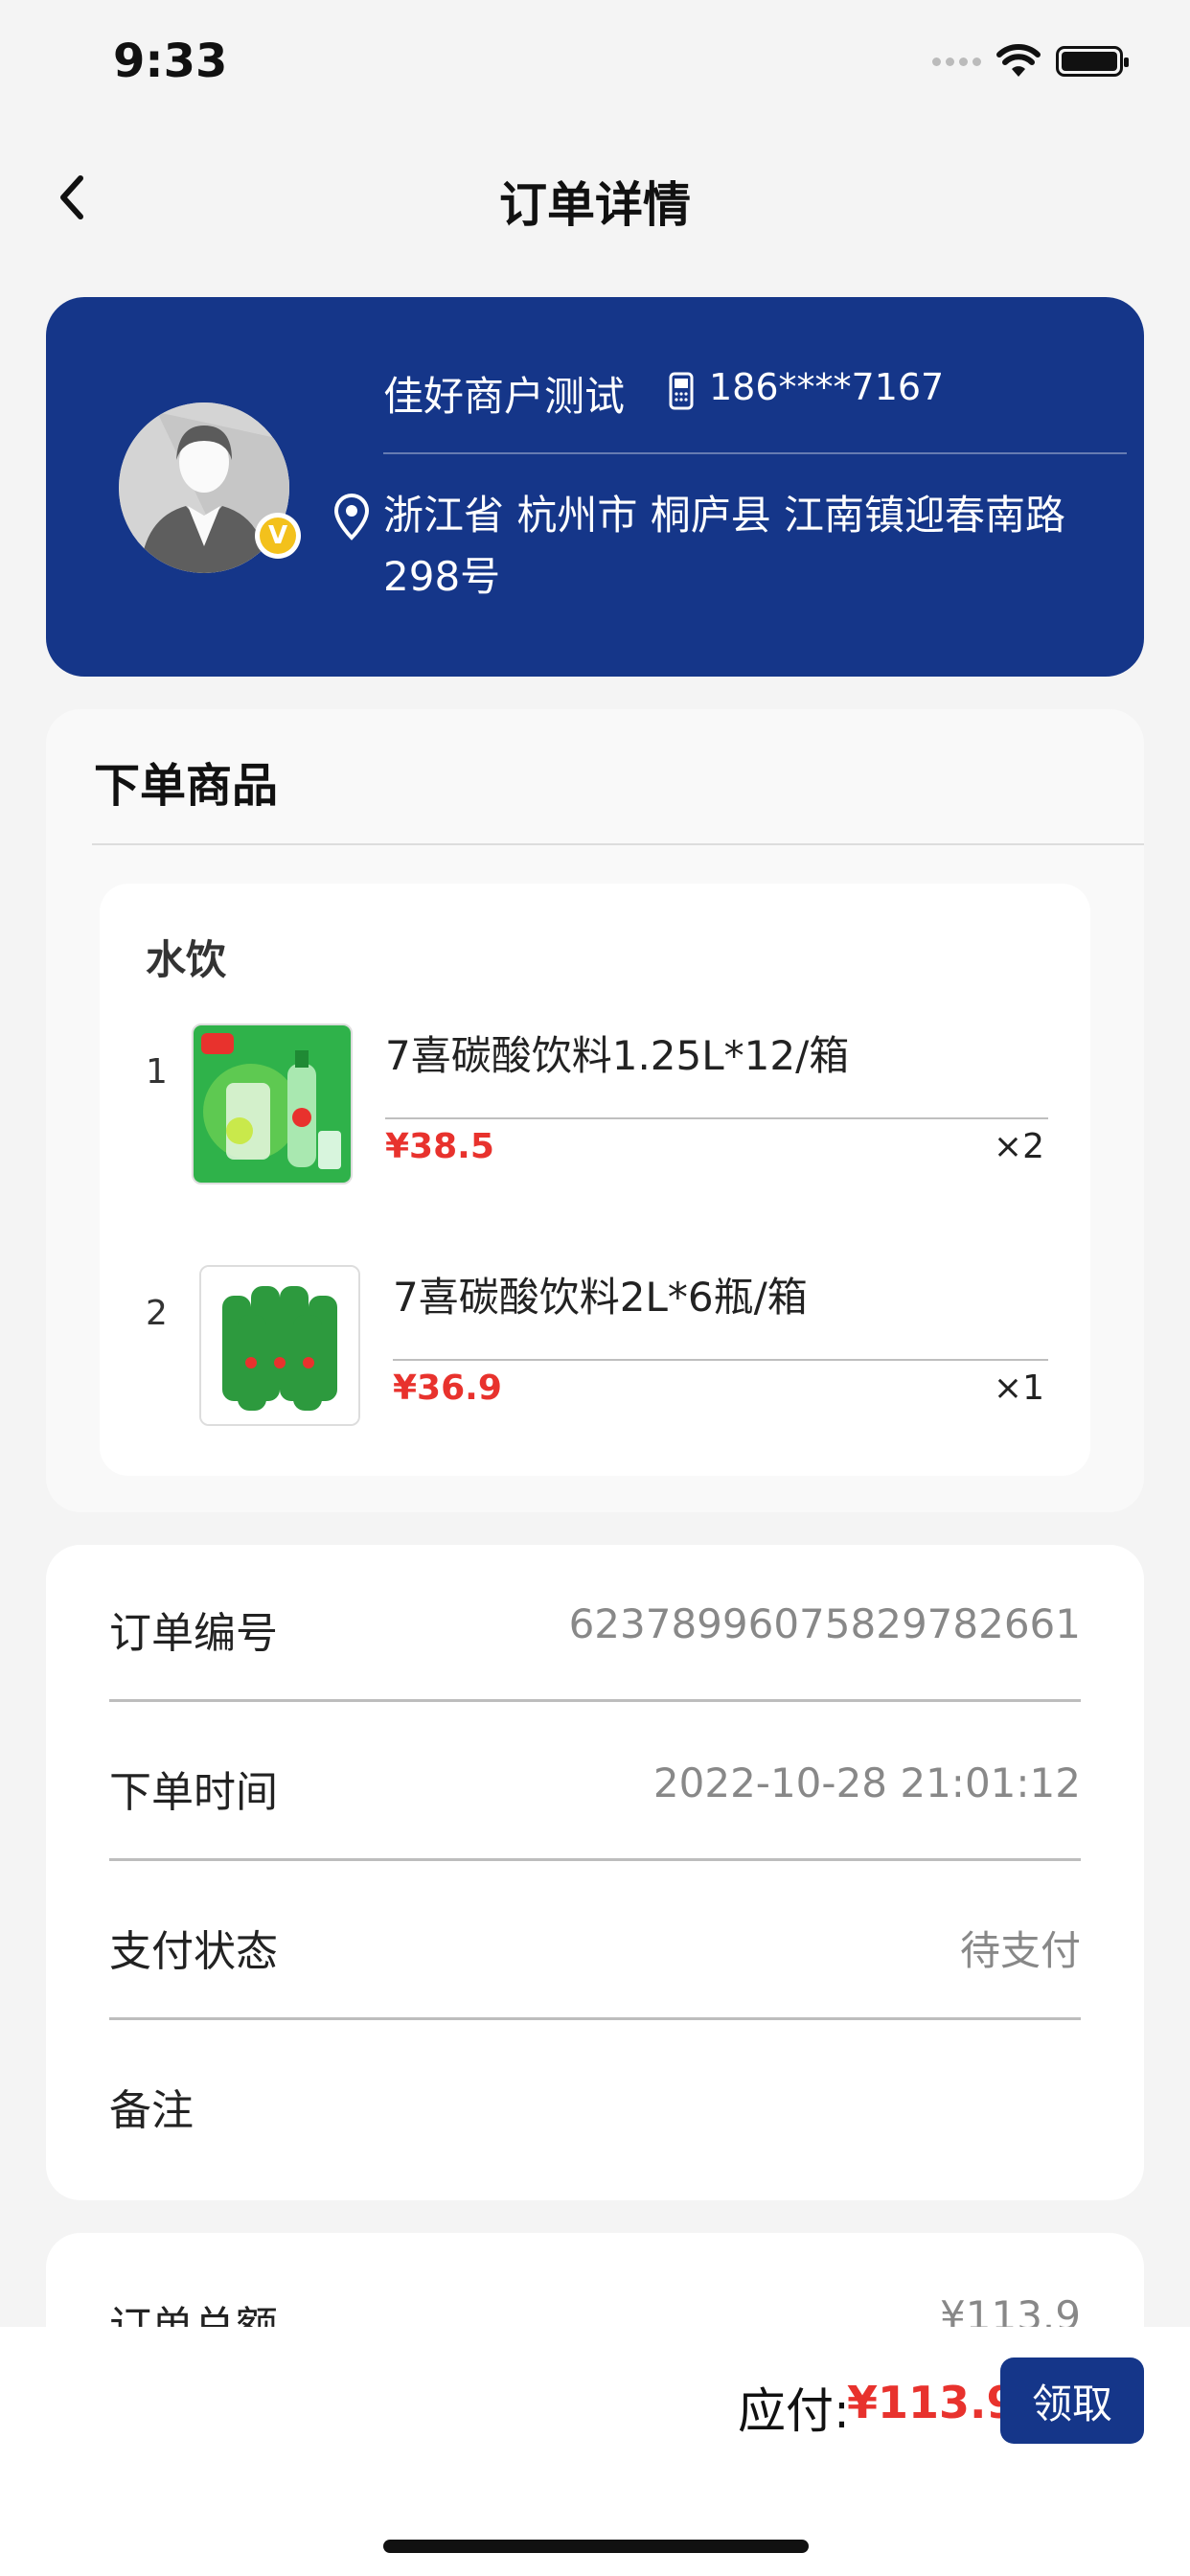 This screenshot has height=2576, width=1190. What do you see at coordinates (618, 1055) in the screenshot?
I see `item-name: 7喜碳酸饮料1.25L*12/箱` at bounding box center [618, 1055].